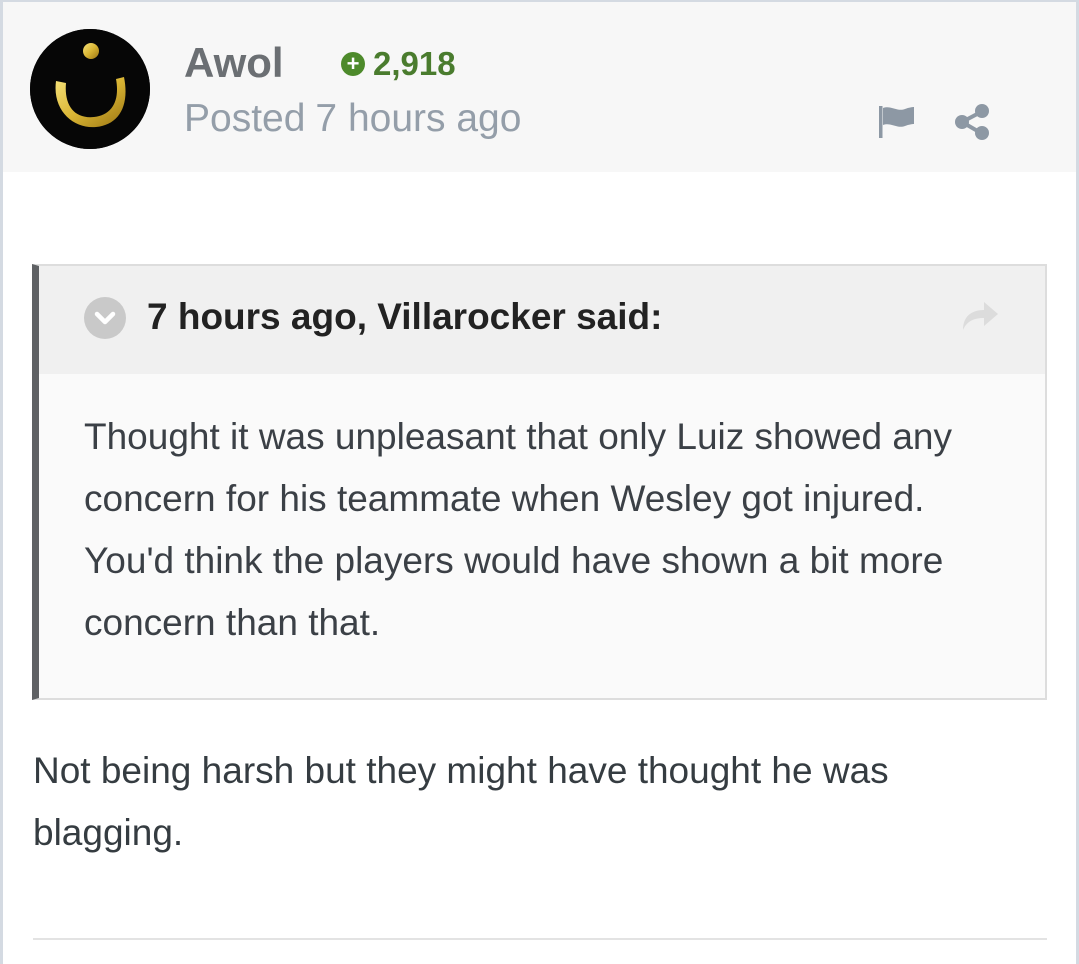 The width and height of the screenshot is (1079, 964). What do you see at coordinates (232, 622) in the screenshot?
I see `quote-line: concern than that.` at bounding box center [232, 622].